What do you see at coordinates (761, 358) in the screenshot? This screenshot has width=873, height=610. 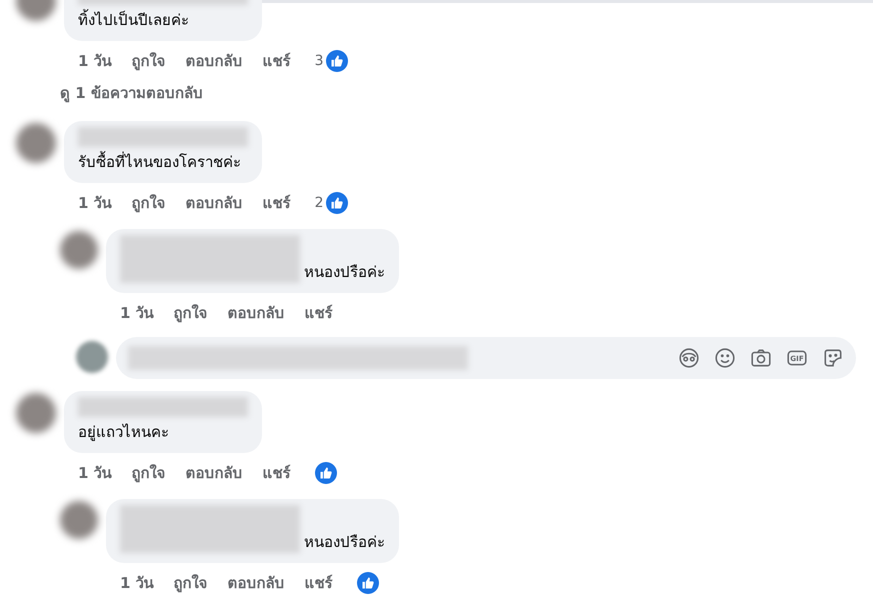 I see `camera-icon` at bounding box center [761, 358].